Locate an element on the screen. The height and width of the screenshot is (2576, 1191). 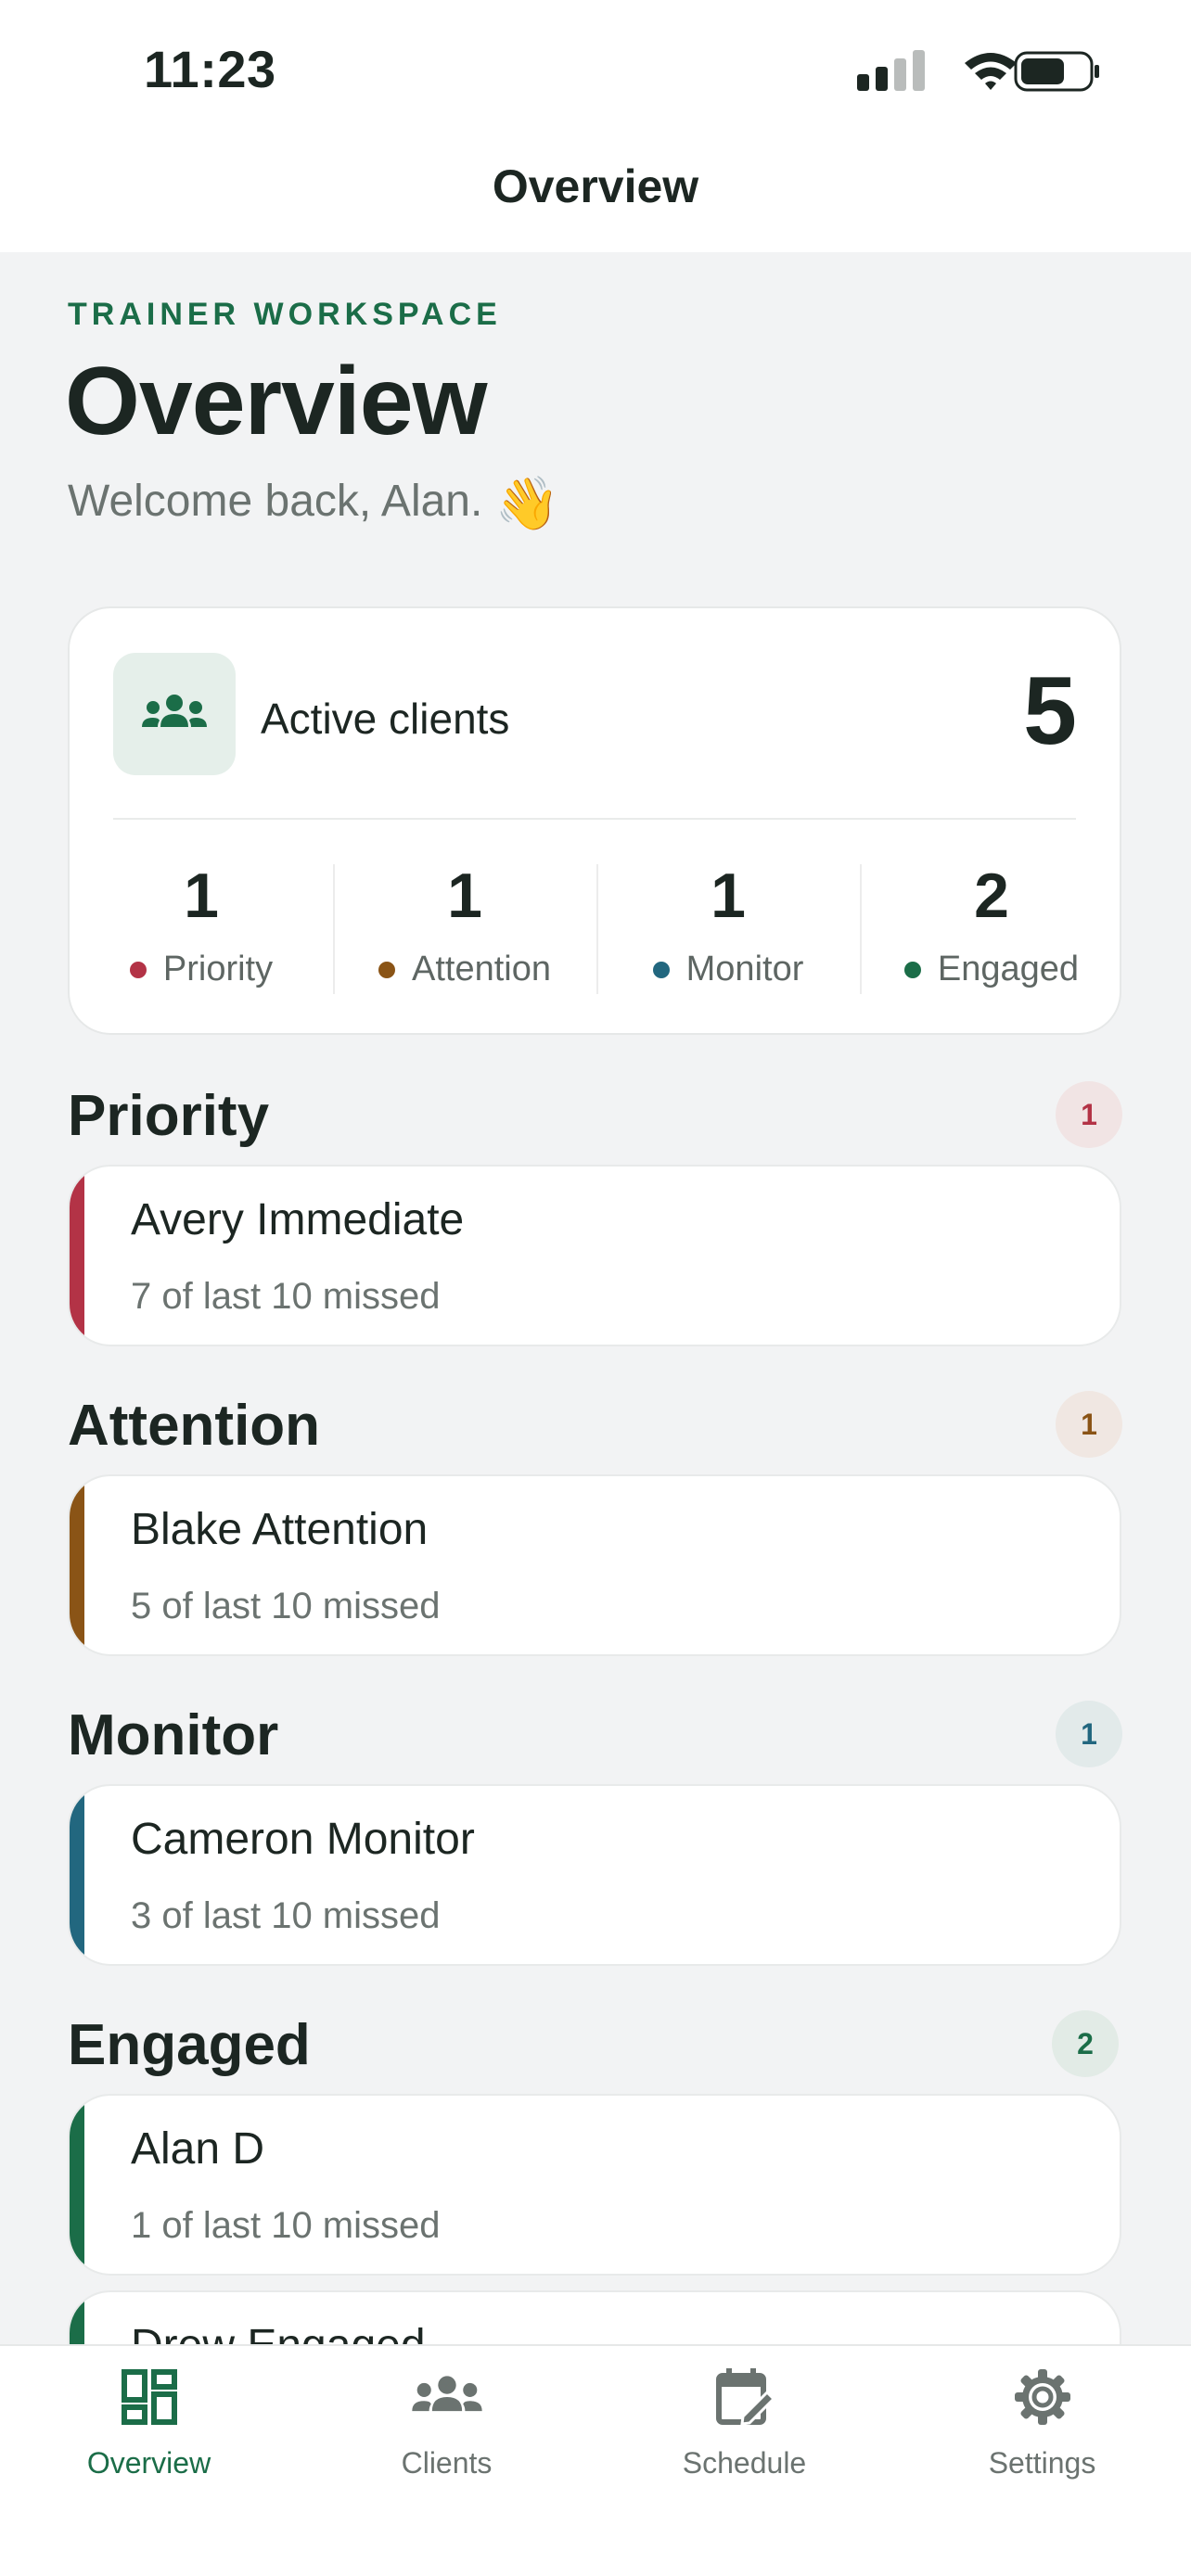
tab-bar: Overview Clients Schedule Settings is located at coordinates (595, 2460).